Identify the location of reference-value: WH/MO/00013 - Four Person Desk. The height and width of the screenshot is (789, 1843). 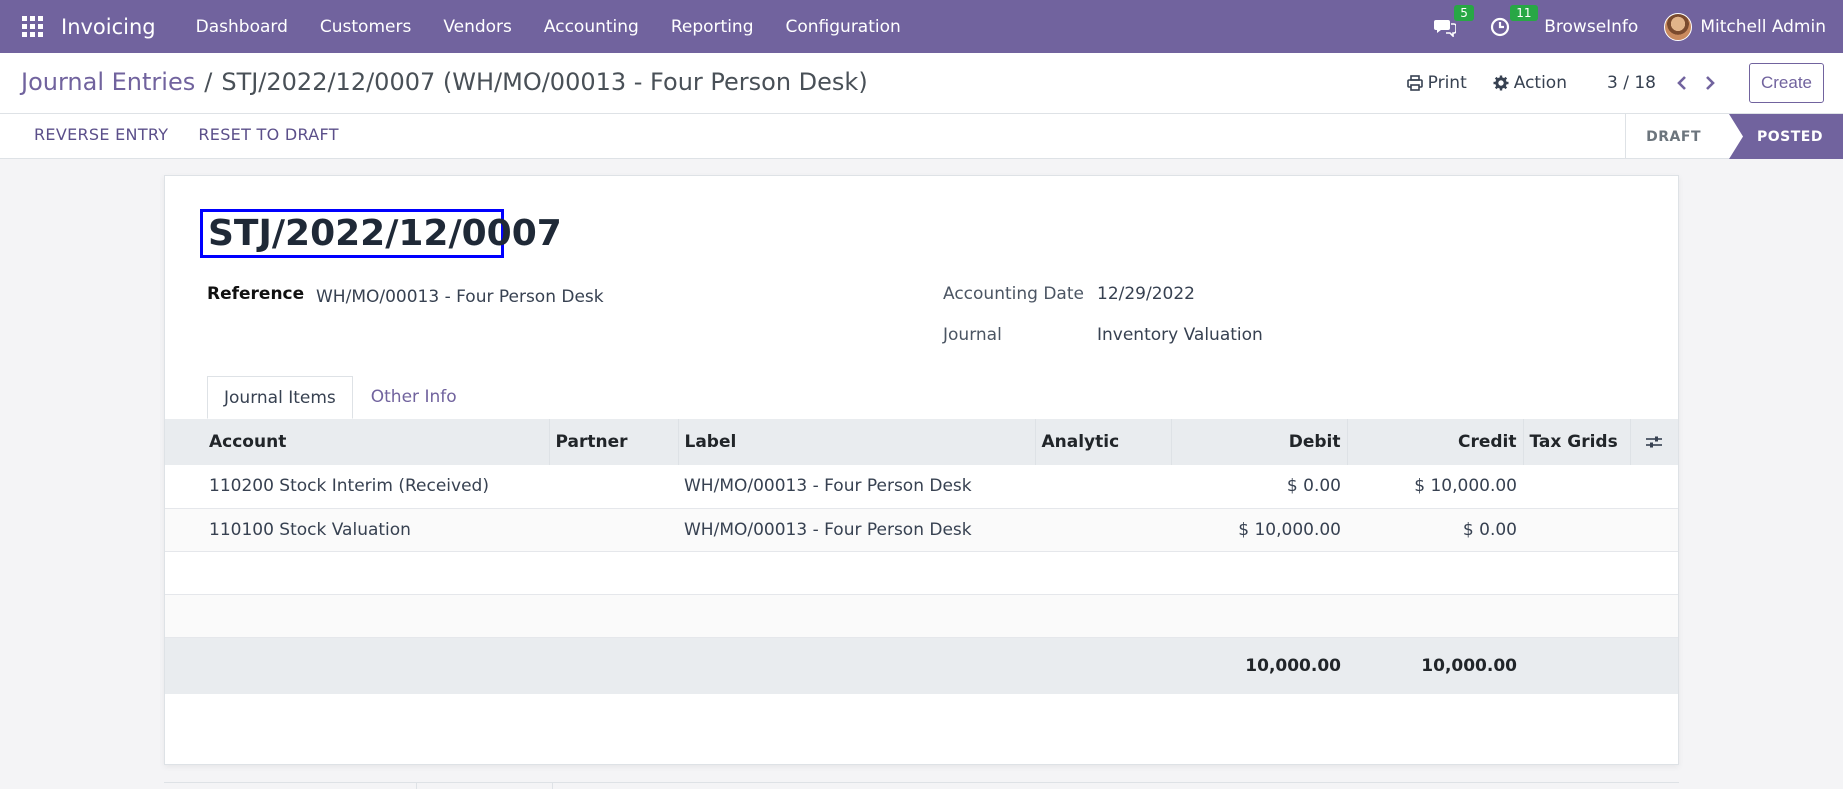
(460, 297).